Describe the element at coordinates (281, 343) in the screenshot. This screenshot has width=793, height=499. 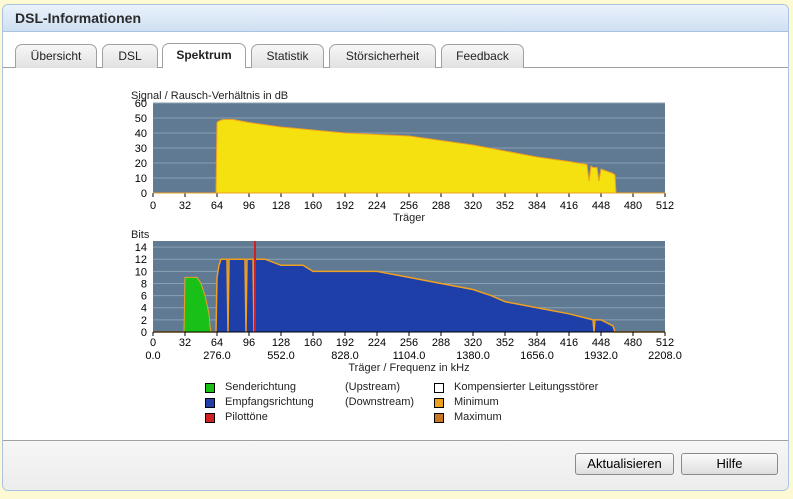
I see `bits-x-tick-label: 128` at that location.